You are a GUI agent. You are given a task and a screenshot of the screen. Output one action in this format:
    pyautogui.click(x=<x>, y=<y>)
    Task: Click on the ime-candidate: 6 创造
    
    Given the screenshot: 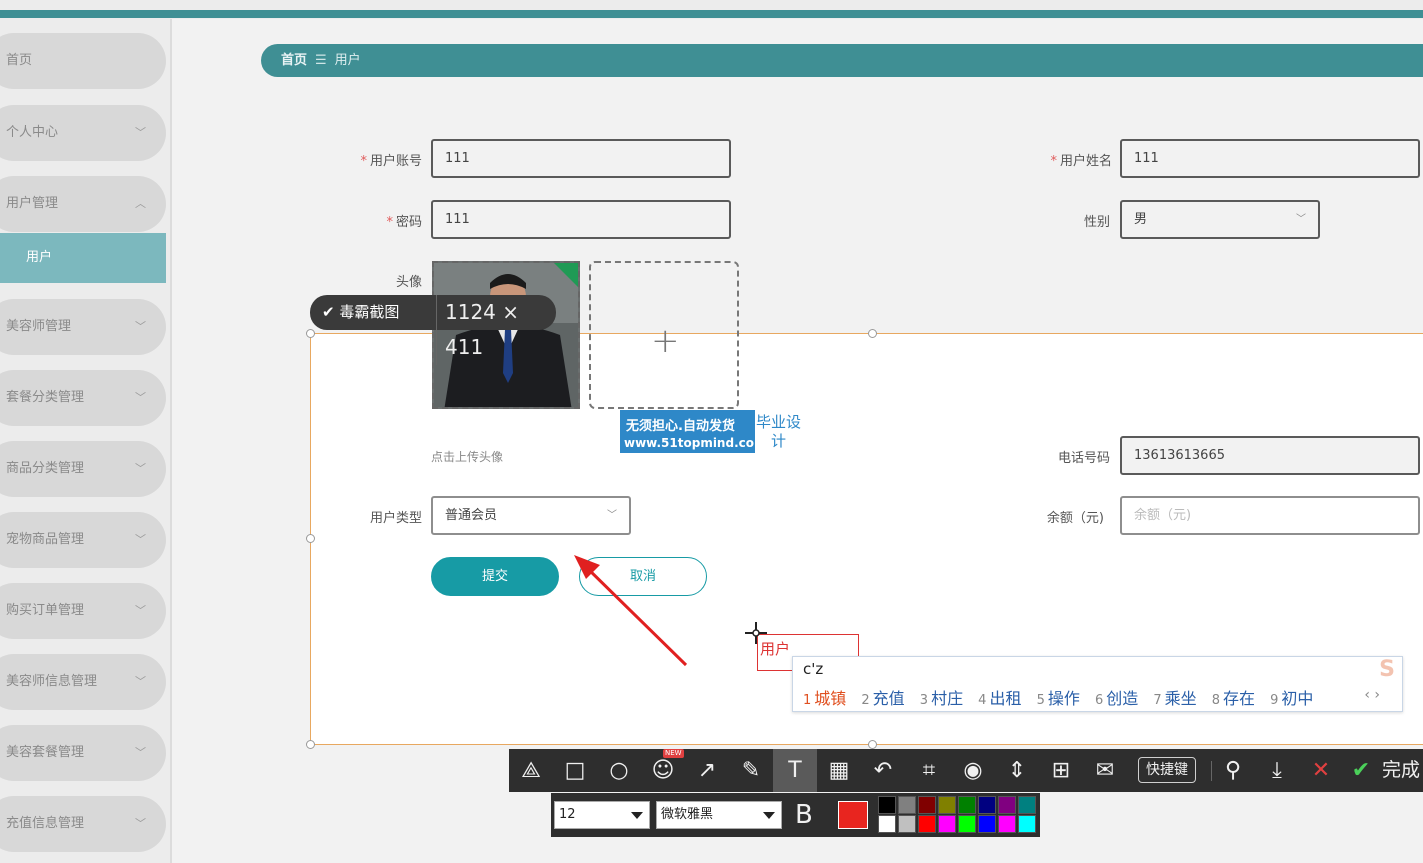 What is the action you would take?
    pyautogui.click(x=1116, y=697)
    